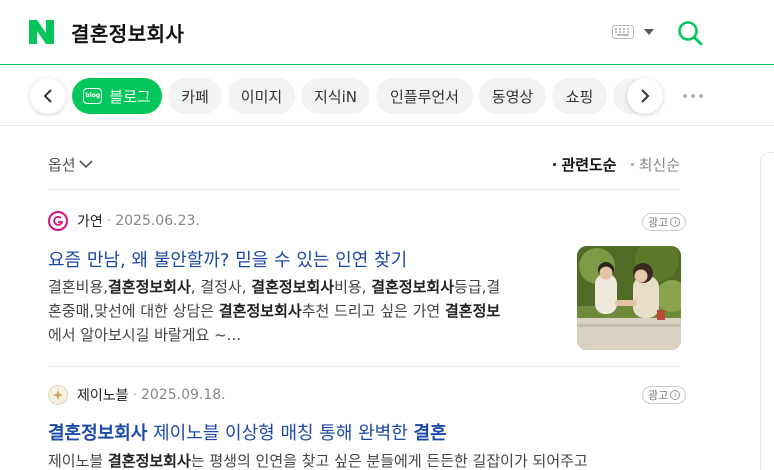 The image size is (774, 470). I want to click on side-panel-edge, so click(767, 311).